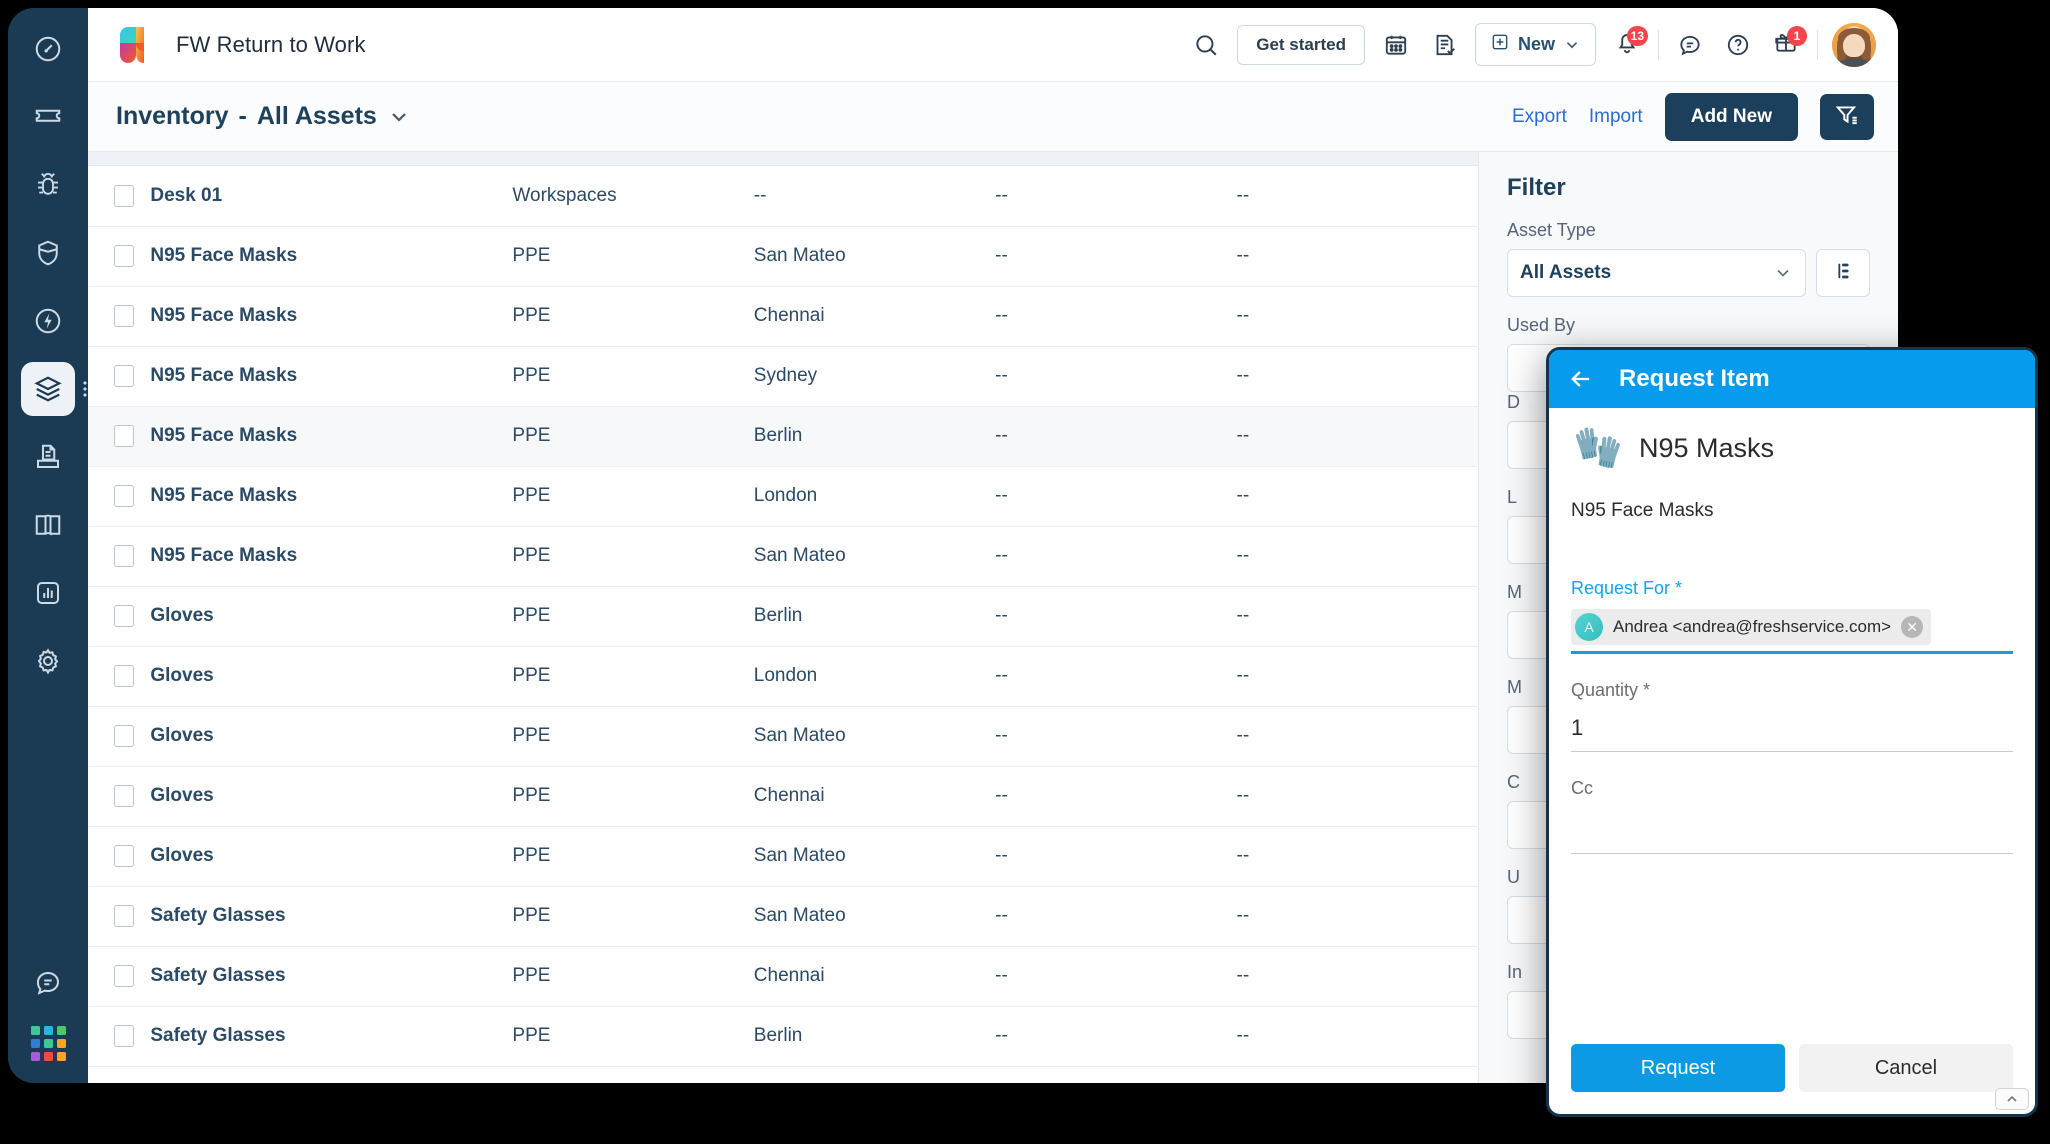 The height and width of the screenshot is (1144, 2050). I want to click on table-row: Safety Glasses PPE Berlin -- --, so click(783, 1036).